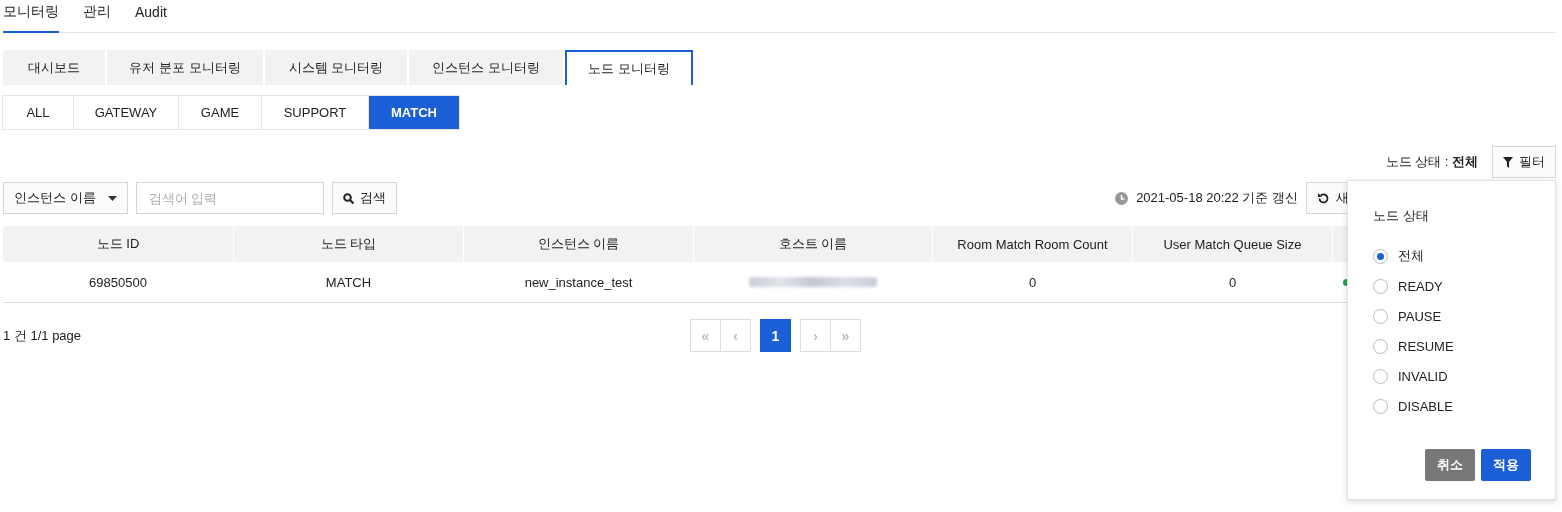 The width and height of the screenshot is (1562, 512). Describe the element at coordinates (578, 244) in the screenshot. I see `column-header: 인스턴스 이름` at that location.